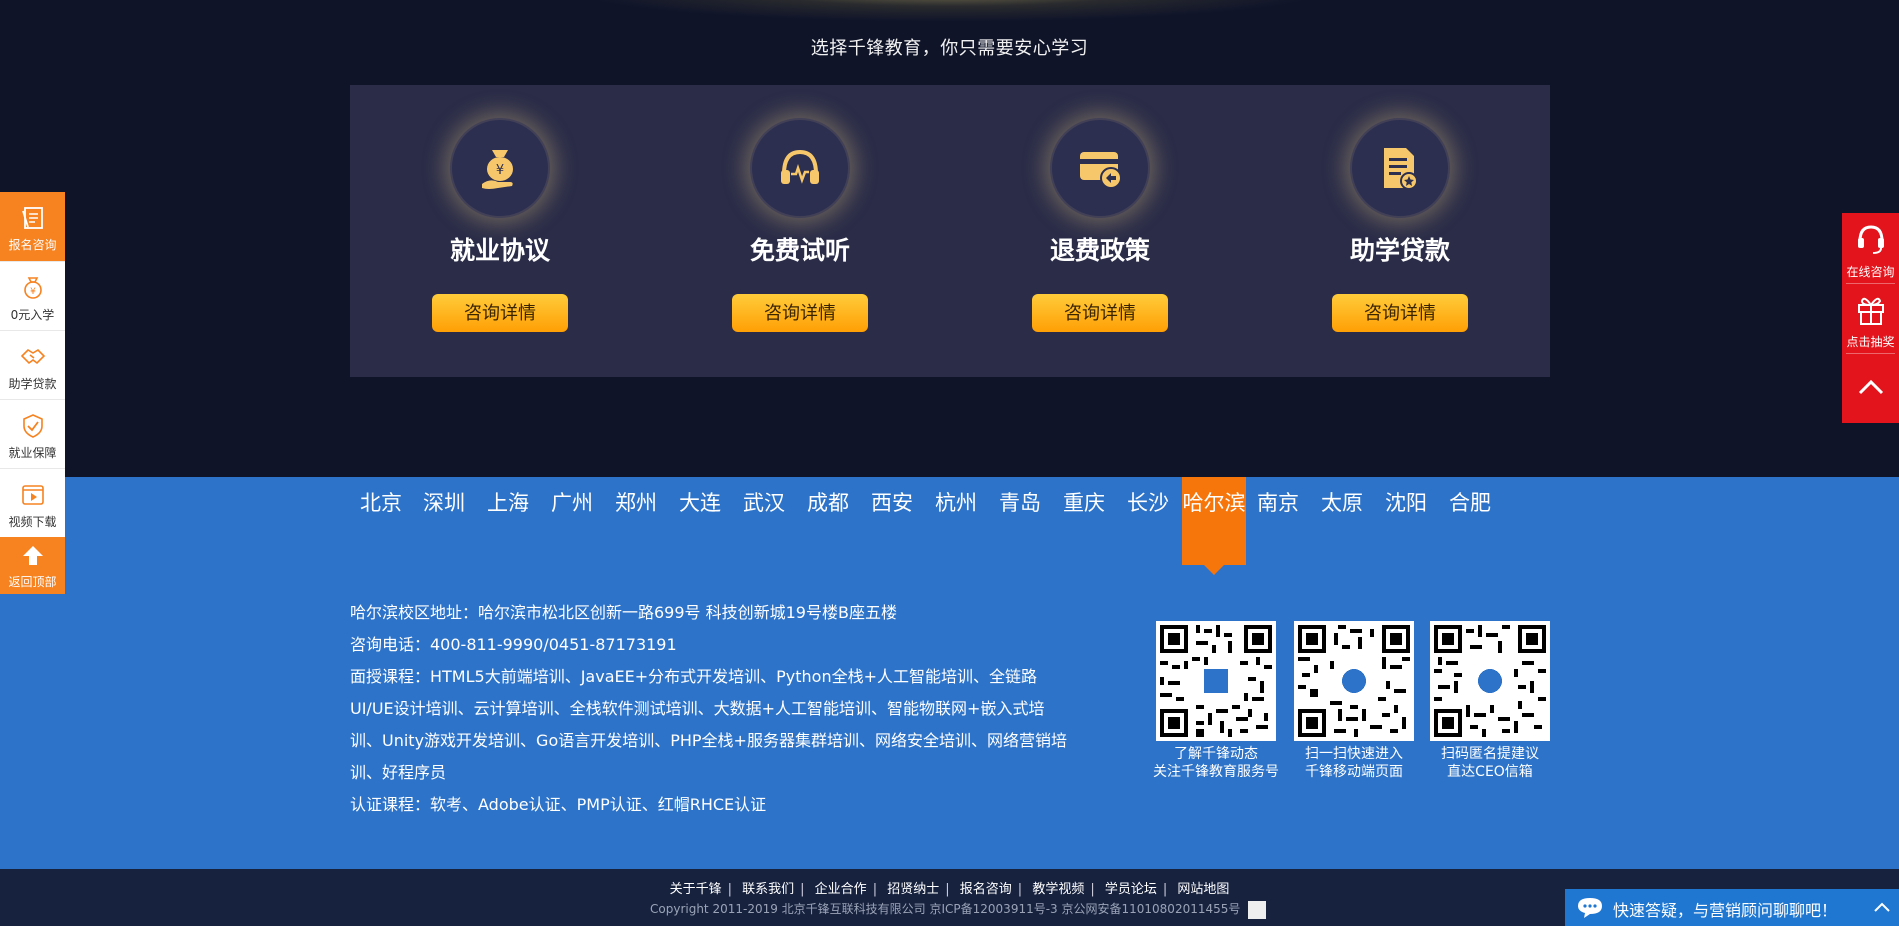 The width and height of the screenshot is (1899, 926). I want to click on sidebar-item-label: 视频下载, so click(32, 522).